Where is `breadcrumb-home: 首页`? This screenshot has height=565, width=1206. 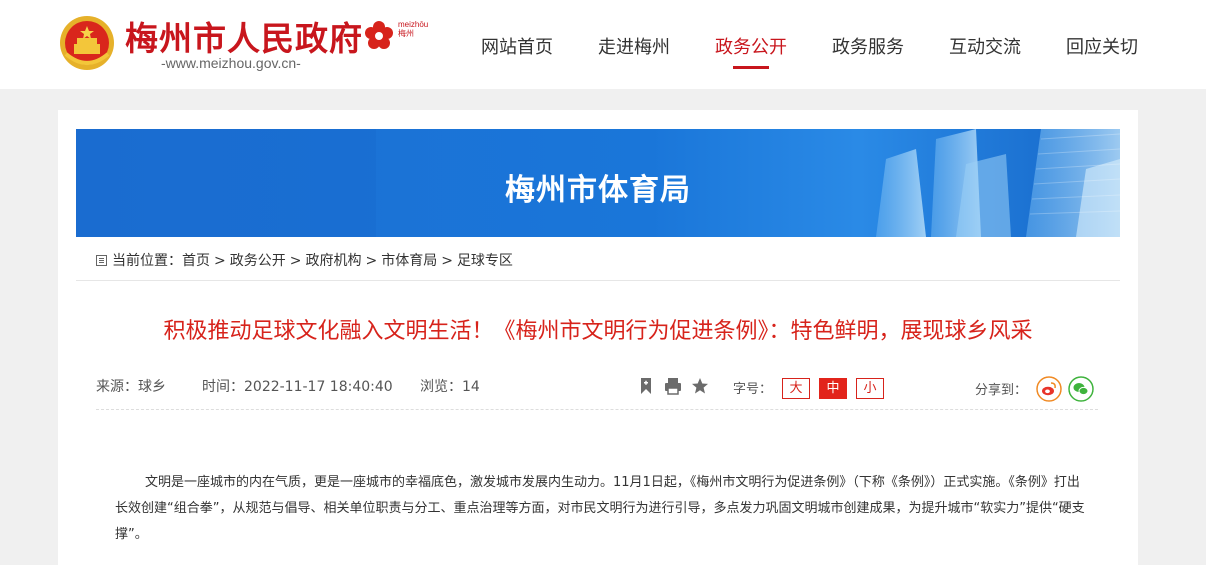
breadcrumb-home: 首页 is located at coordinates (196, 261).